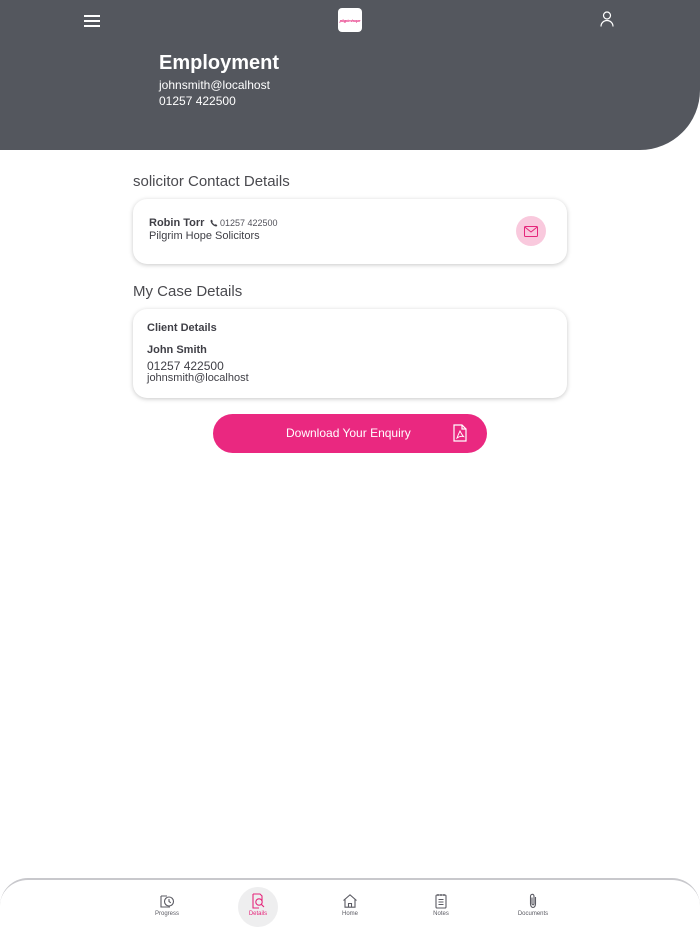 This screenshot has height=934, width=700. I want to click on user-profile-icon, so click(607, 19).